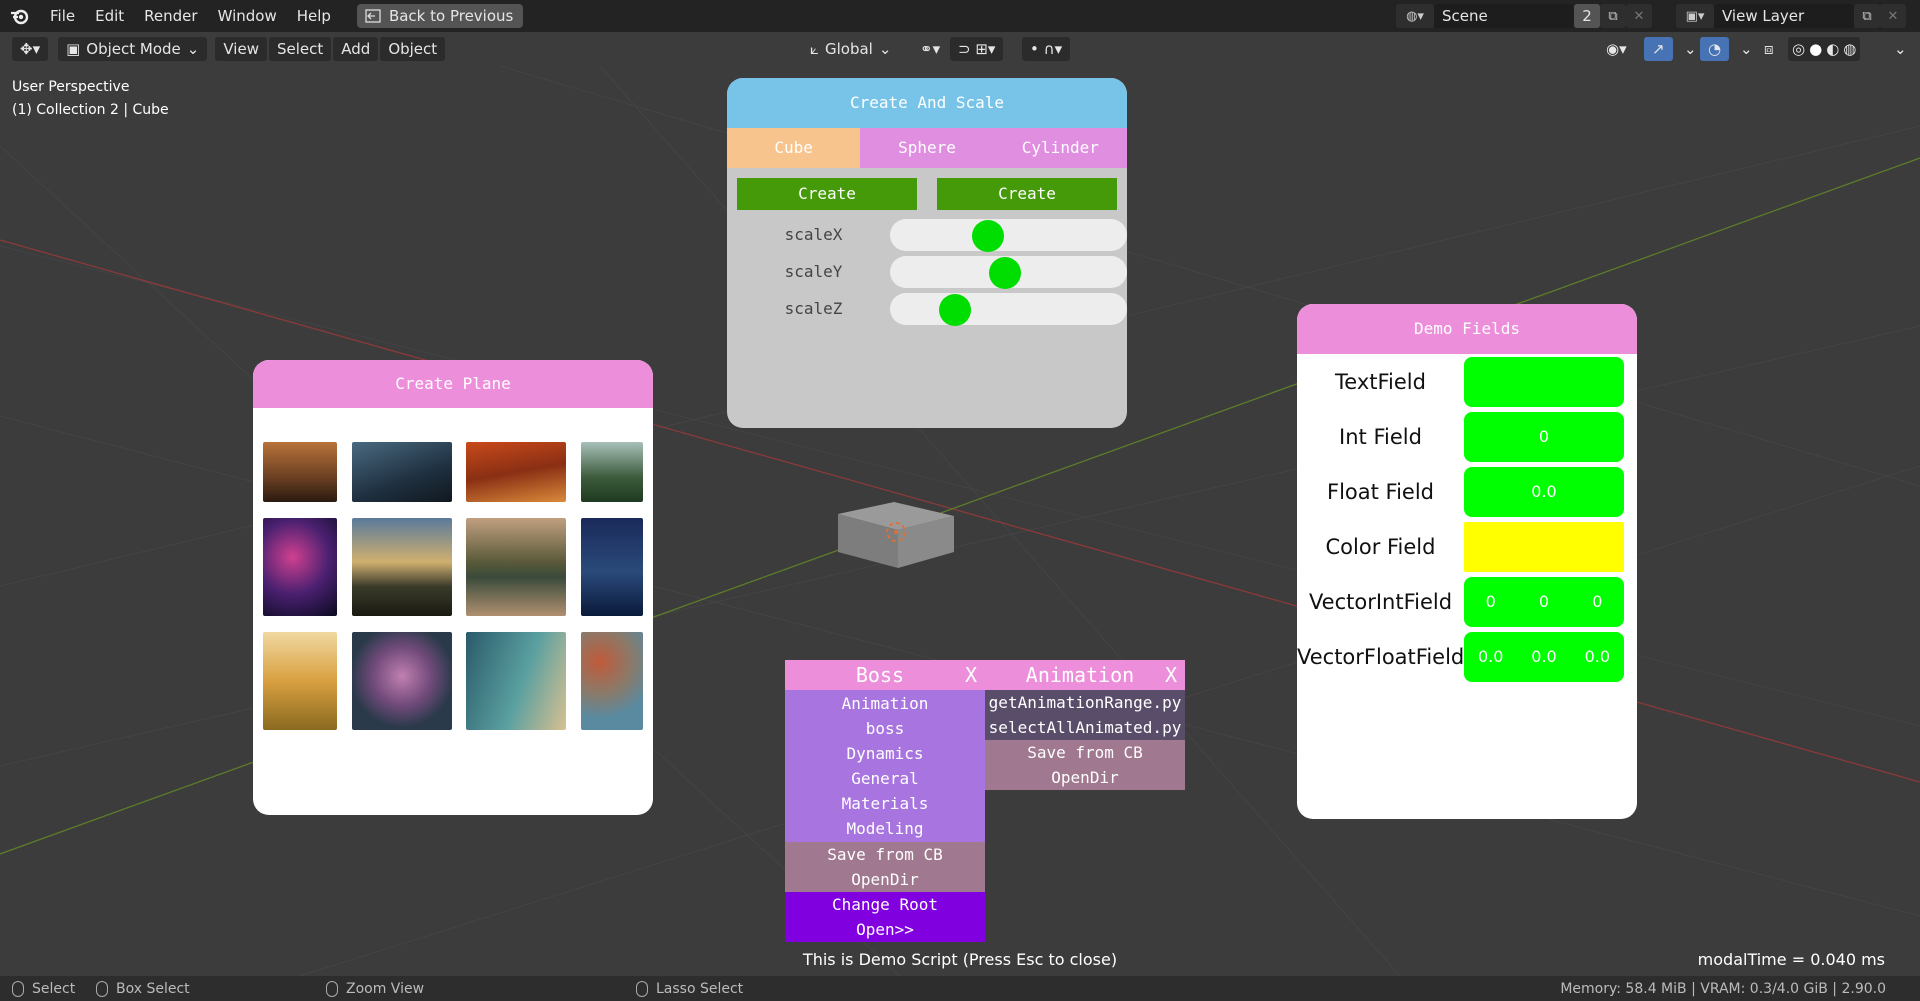 This screenshot has height=1001, width=1920. I want to click on menu-window: Window, so click(247, 16).